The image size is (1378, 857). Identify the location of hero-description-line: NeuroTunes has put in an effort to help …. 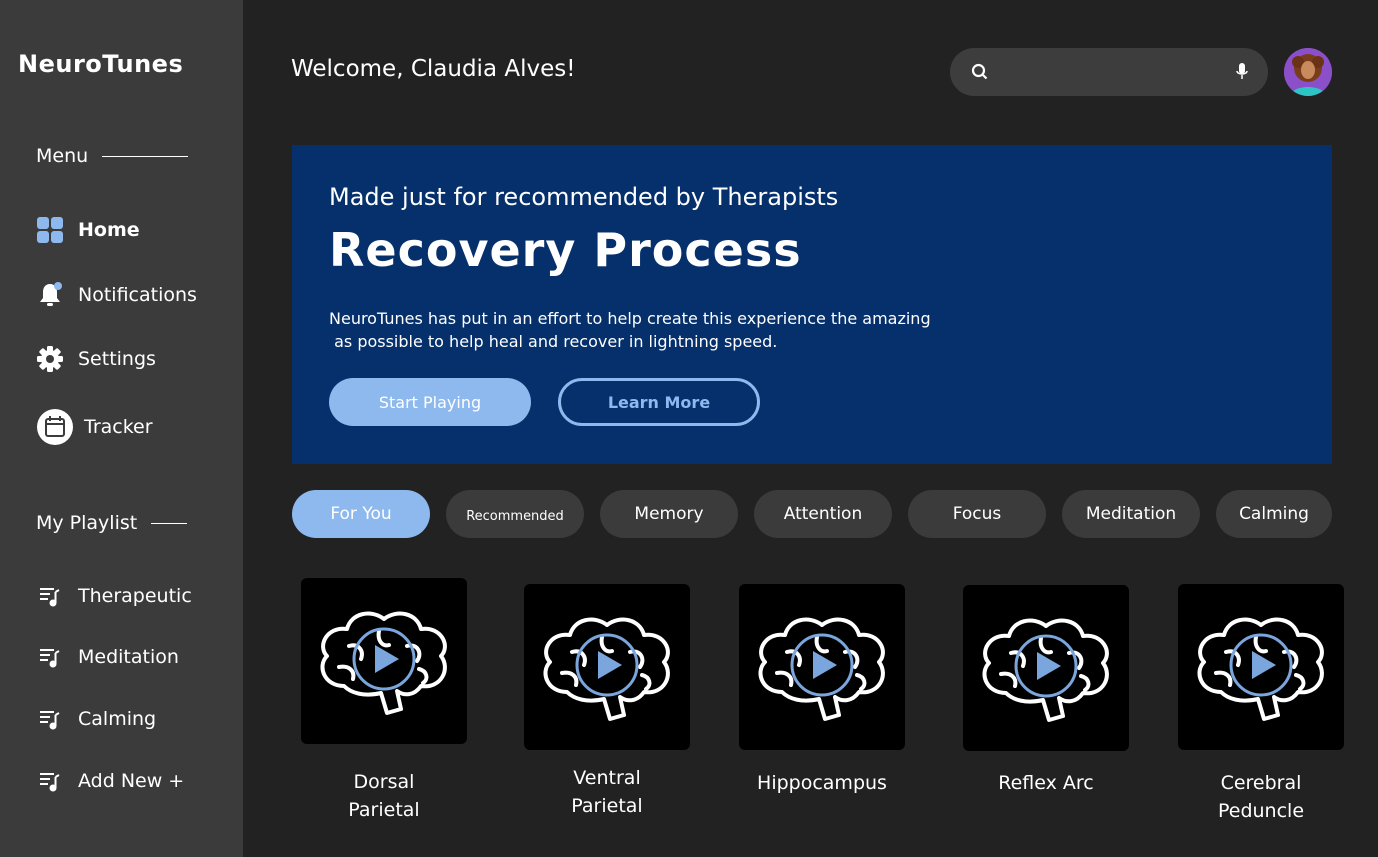
(630, 318).